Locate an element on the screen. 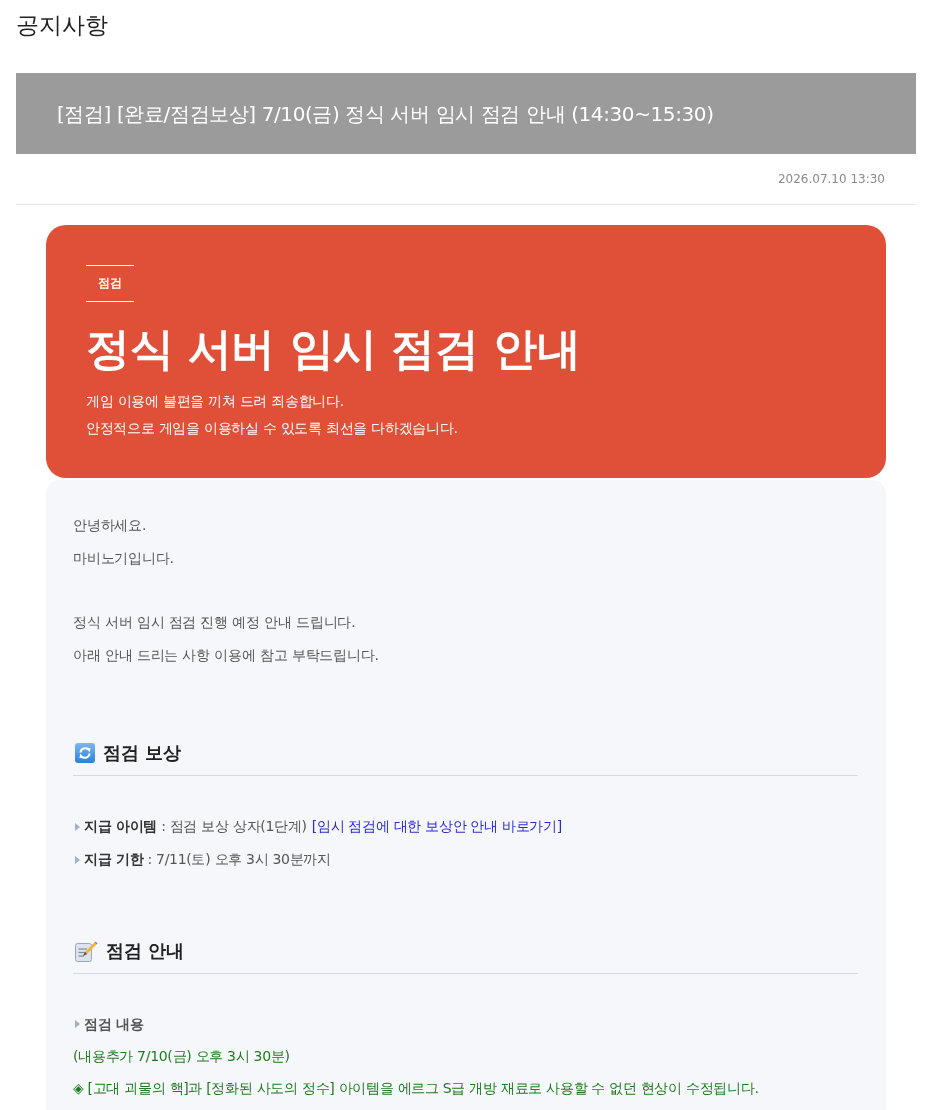 Image resolution: width=925 pixels, height=1110 pixels. note-text: (내용추가 7/10(금) 오후 3시 30분) is located at coordinates (181, 1056).